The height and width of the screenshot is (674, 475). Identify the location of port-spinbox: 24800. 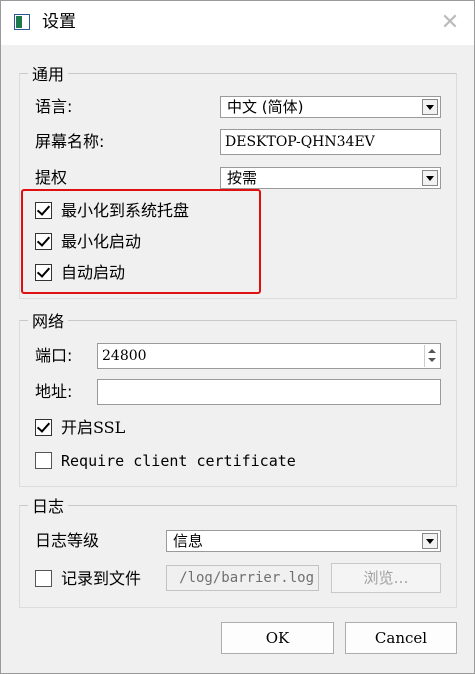
(269, 356).